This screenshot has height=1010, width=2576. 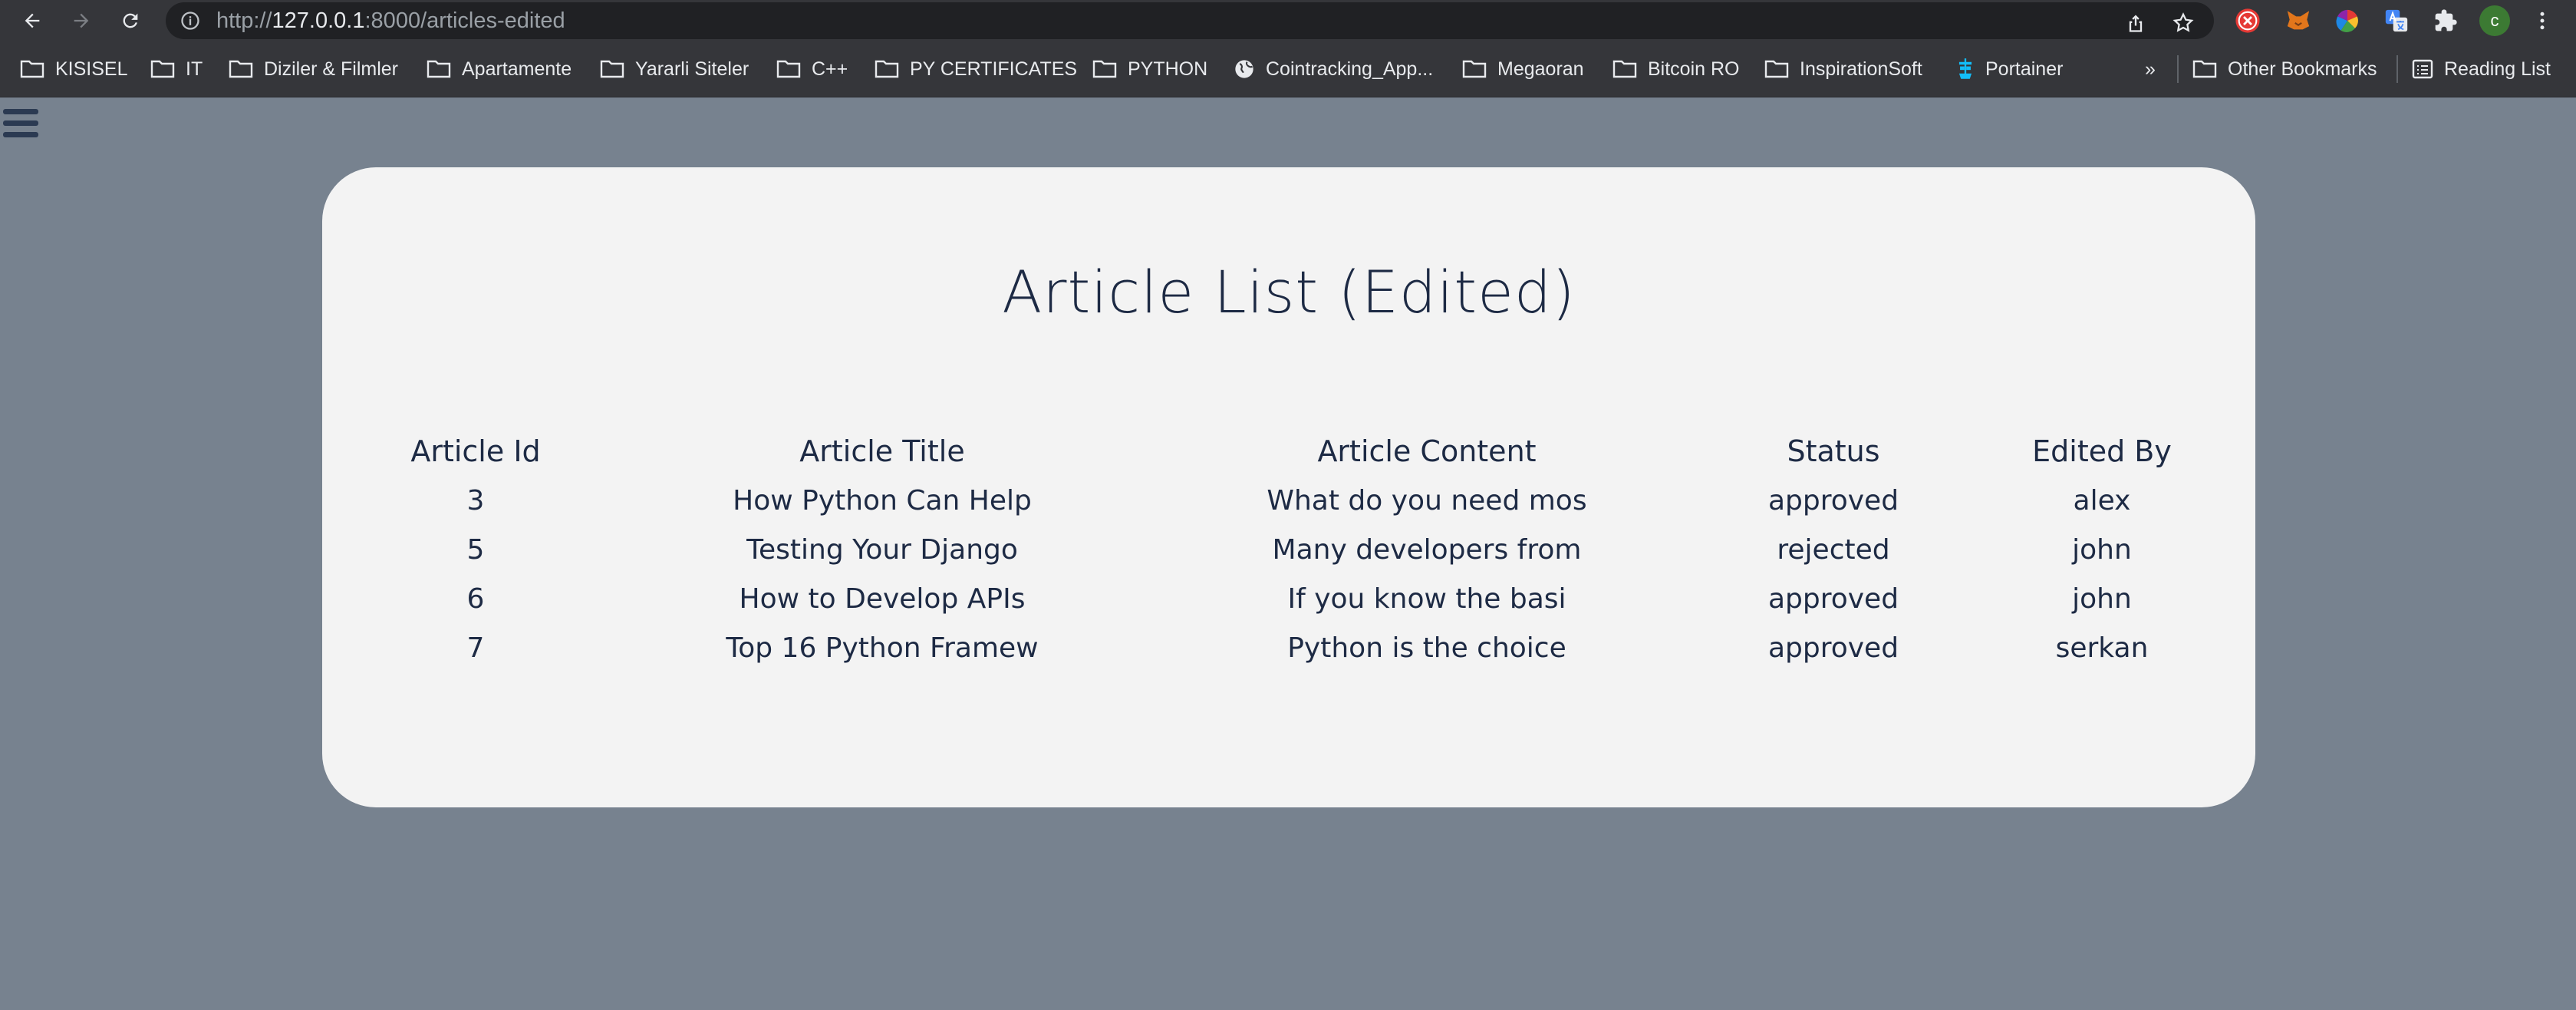 What do you see at coordinates (1426, 599) in the screenshot?
I see `cell-article-content: If you know the basi` at bounding box center [1426, 599].